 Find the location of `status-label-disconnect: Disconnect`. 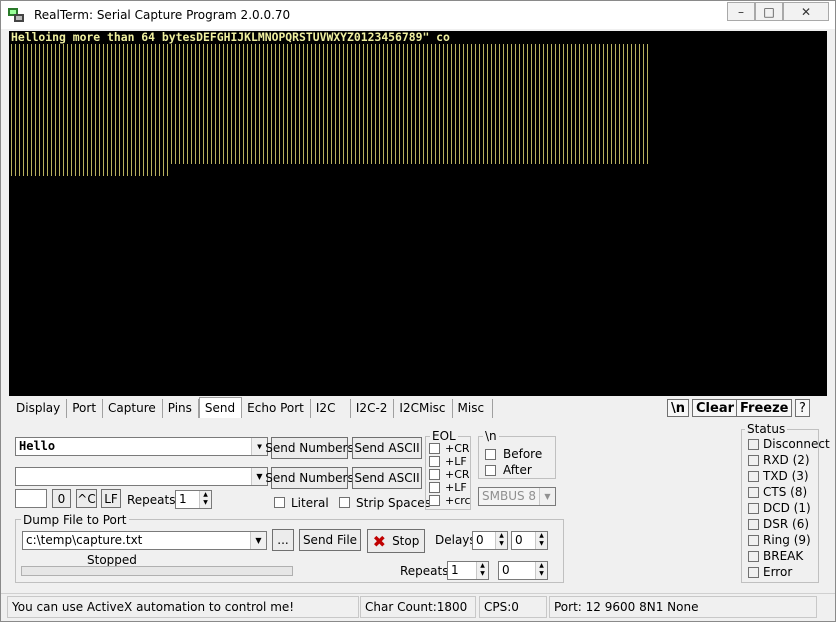

status-label-disconnect: Disconnect is located at coordinates (796, 444).